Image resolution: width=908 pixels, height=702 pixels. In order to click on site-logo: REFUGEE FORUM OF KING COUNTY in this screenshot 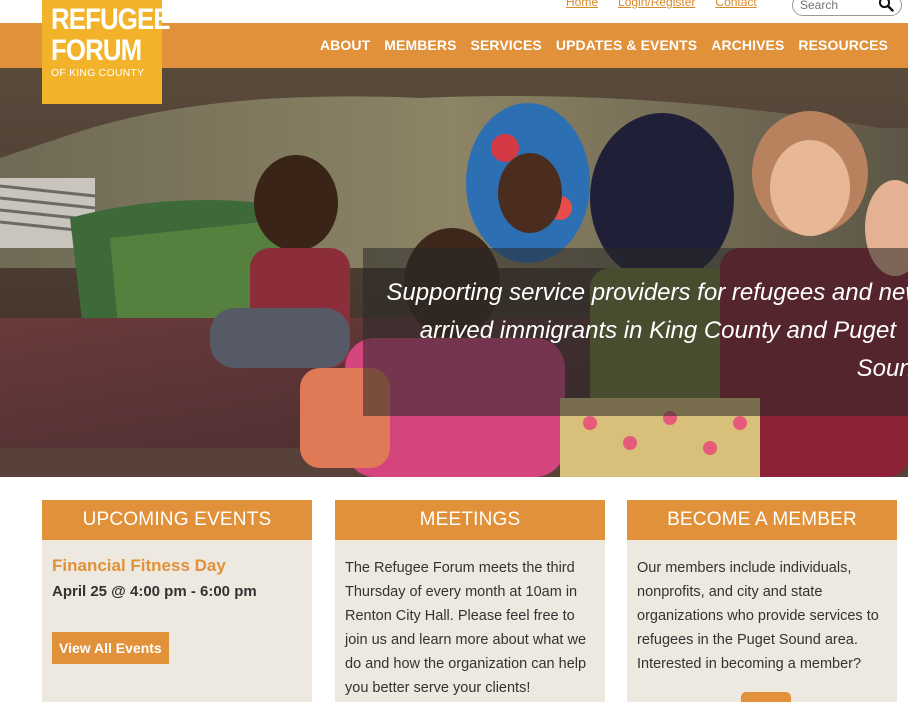, I will do `click(106, 52)`.